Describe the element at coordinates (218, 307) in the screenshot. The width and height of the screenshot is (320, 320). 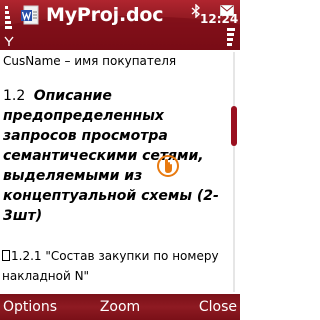
I see `close-softkey: Close` at that location.